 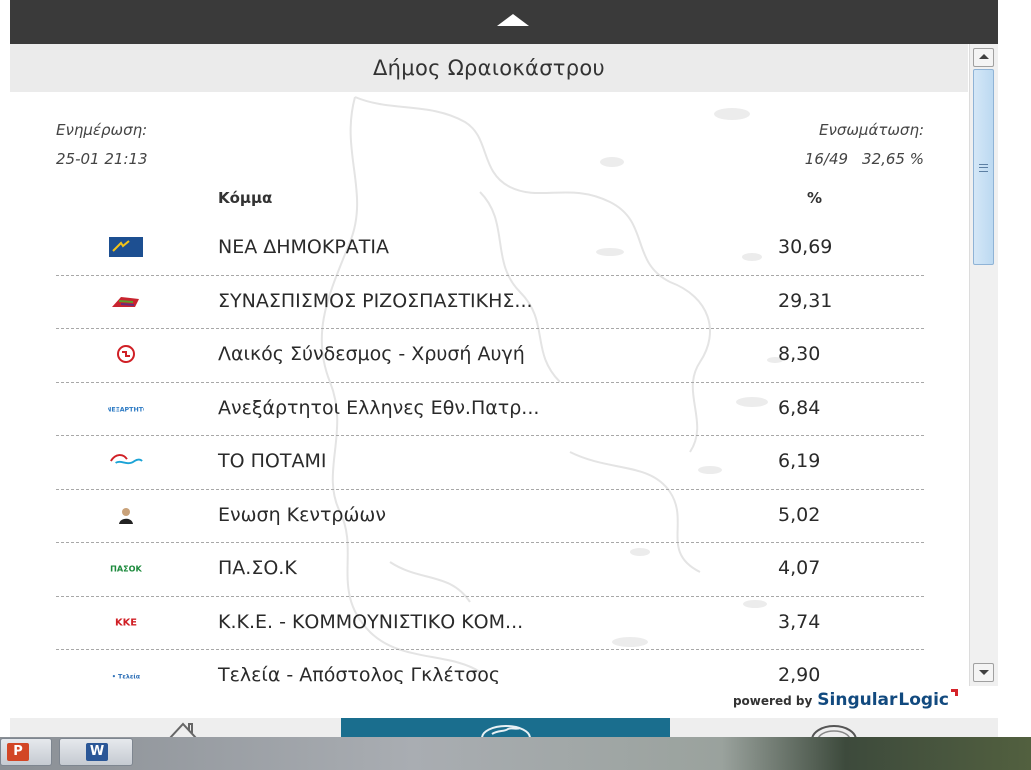 What do you see at coordinates (983, 57) in the screenshot?
I see `scroll-up-button` at bounding box center [983, 57].